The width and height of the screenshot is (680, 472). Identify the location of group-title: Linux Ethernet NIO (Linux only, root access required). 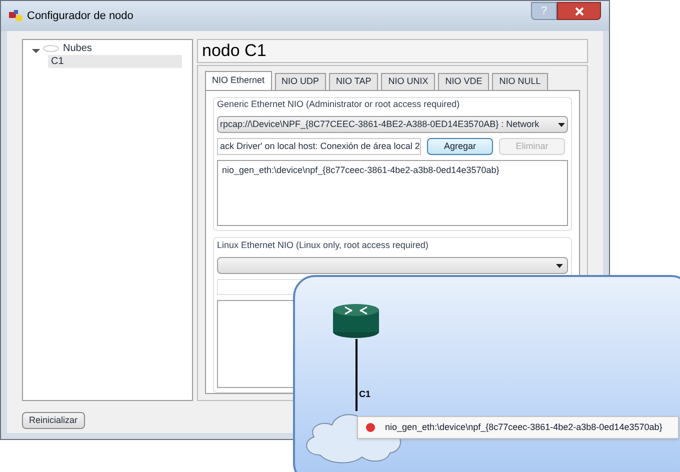
(323, 245).